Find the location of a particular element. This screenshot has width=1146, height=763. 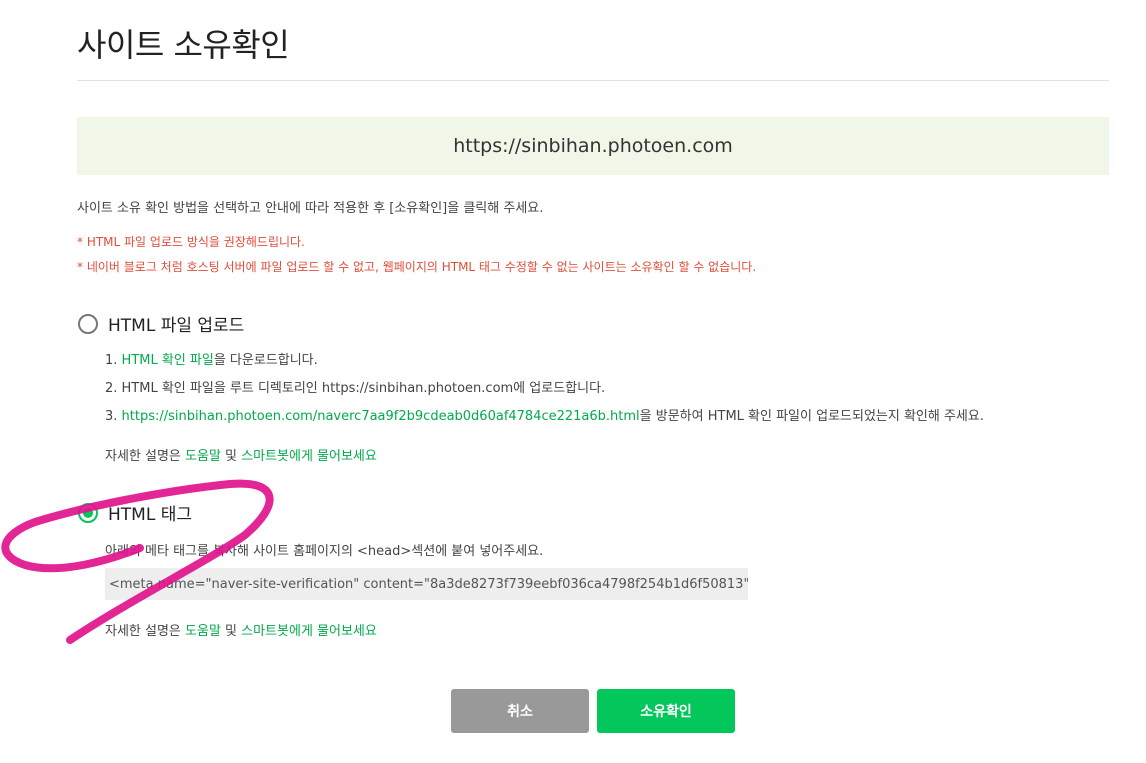

step-3-suffix: 을 방문하여 HTML 확인 파일이 업로드되었는지 확인해 주세요. is located at coordinates (811, 416).